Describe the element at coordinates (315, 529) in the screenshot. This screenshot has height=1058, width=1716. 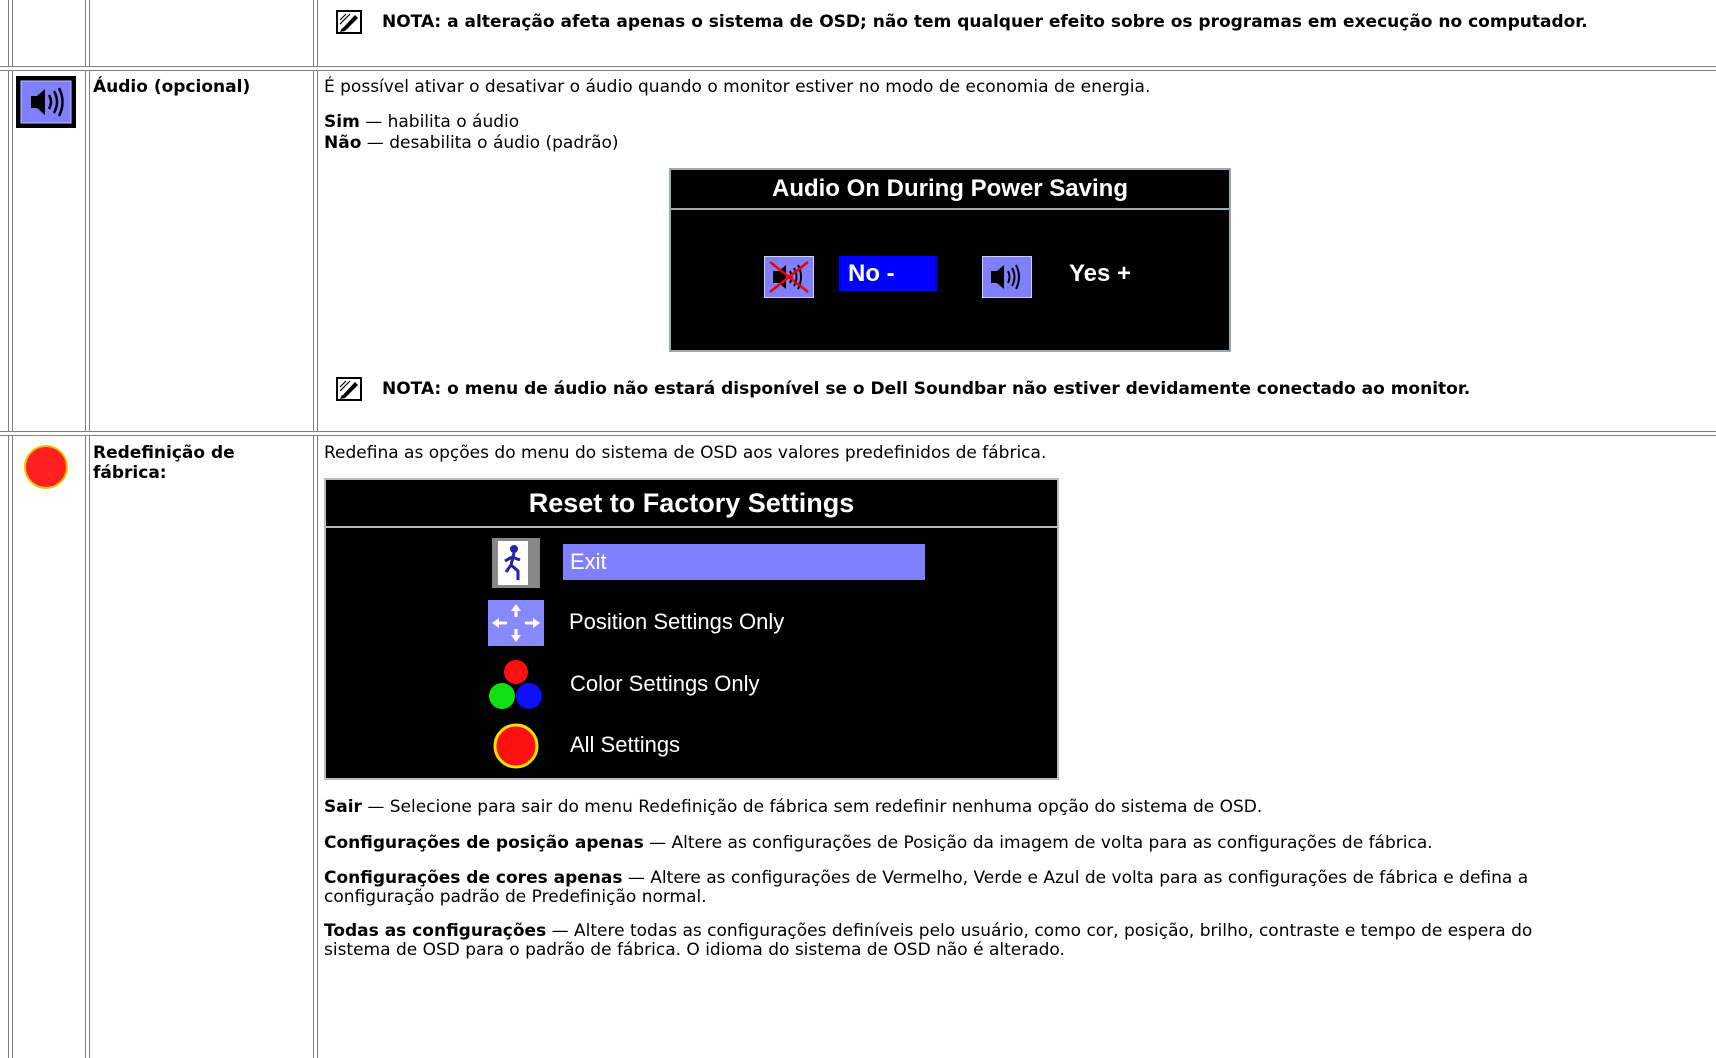
I see `table-border-label-col` at that location.